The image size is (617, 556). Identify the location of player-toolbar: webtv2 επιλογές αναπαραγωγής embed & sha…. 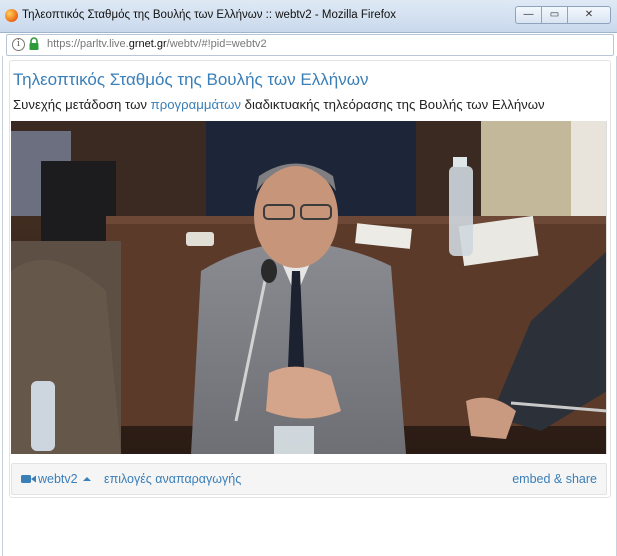
(309, 479).